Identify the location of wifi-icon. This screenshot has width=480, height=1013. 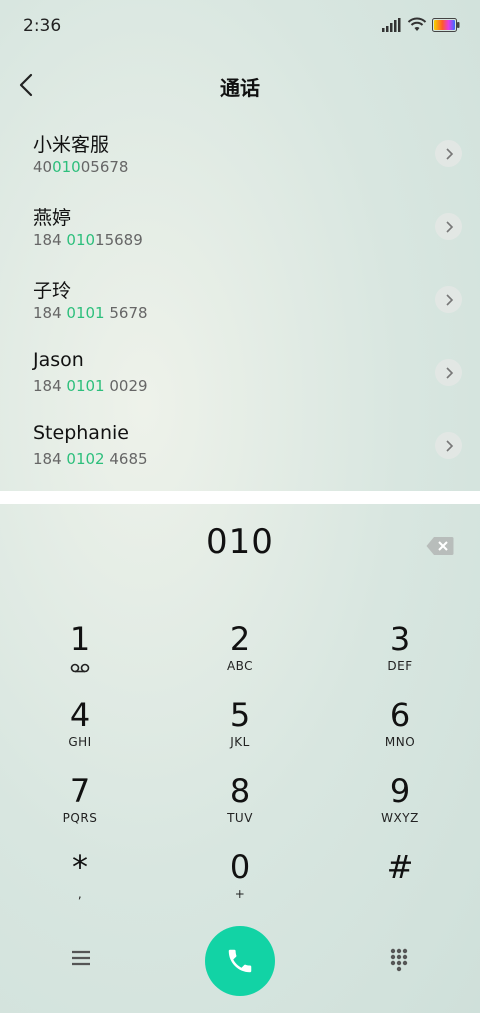
(417, 24).